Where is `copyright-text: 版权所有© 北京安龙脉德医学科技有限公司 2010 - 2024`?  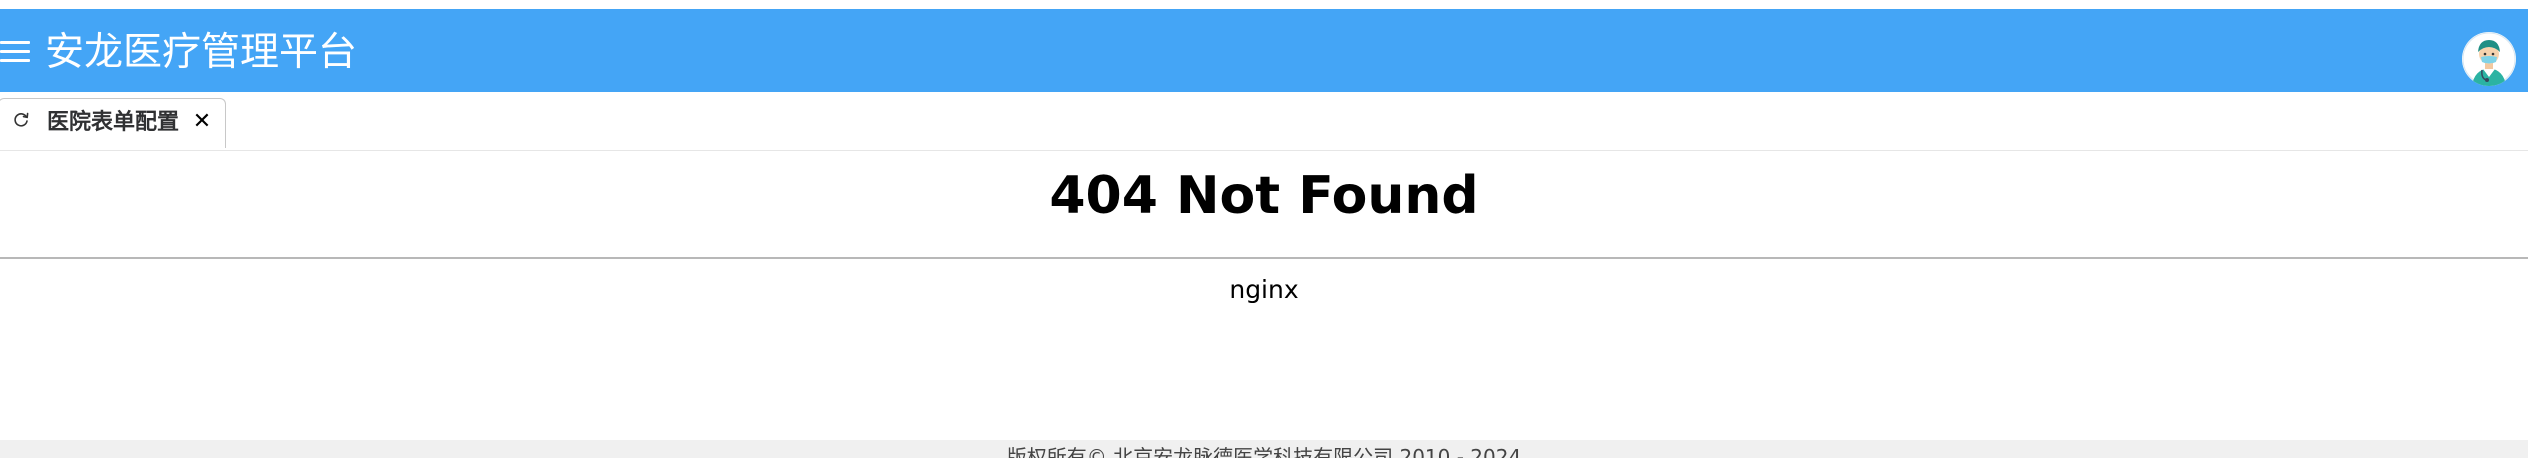 copyright-text: 版权所有© 北京安龙脉德医学科技有限公司 2010 - 2024 is located at coordinates (1264, 451).